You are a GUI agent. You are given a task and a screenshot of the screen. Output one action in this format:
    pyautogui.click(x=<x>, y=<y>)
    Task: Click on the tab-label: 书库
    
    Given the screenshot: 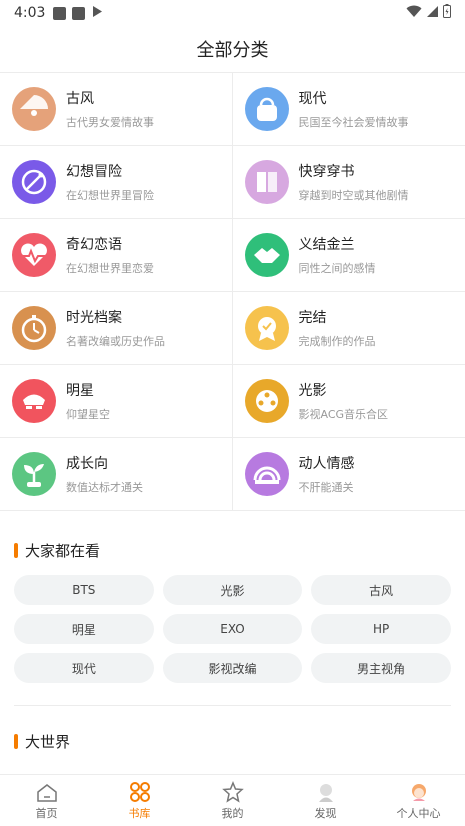 What is the action you would take?
    pyautogui.click(x=139, y=813)
    